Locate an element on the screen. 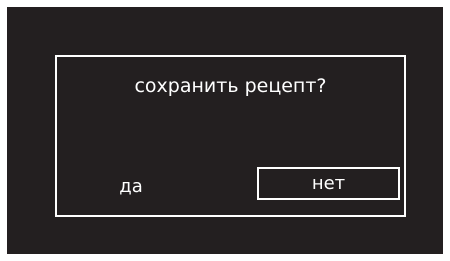  no-button: нет is located at coordinates (328, 183).